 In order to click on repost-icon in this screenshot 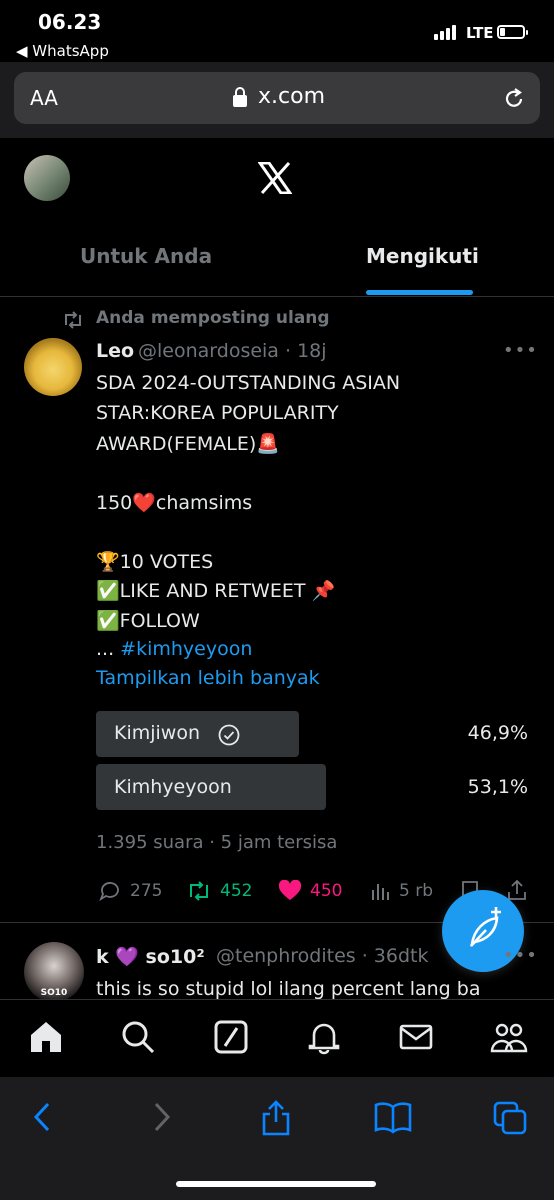, I will do `click(73, 320)`.